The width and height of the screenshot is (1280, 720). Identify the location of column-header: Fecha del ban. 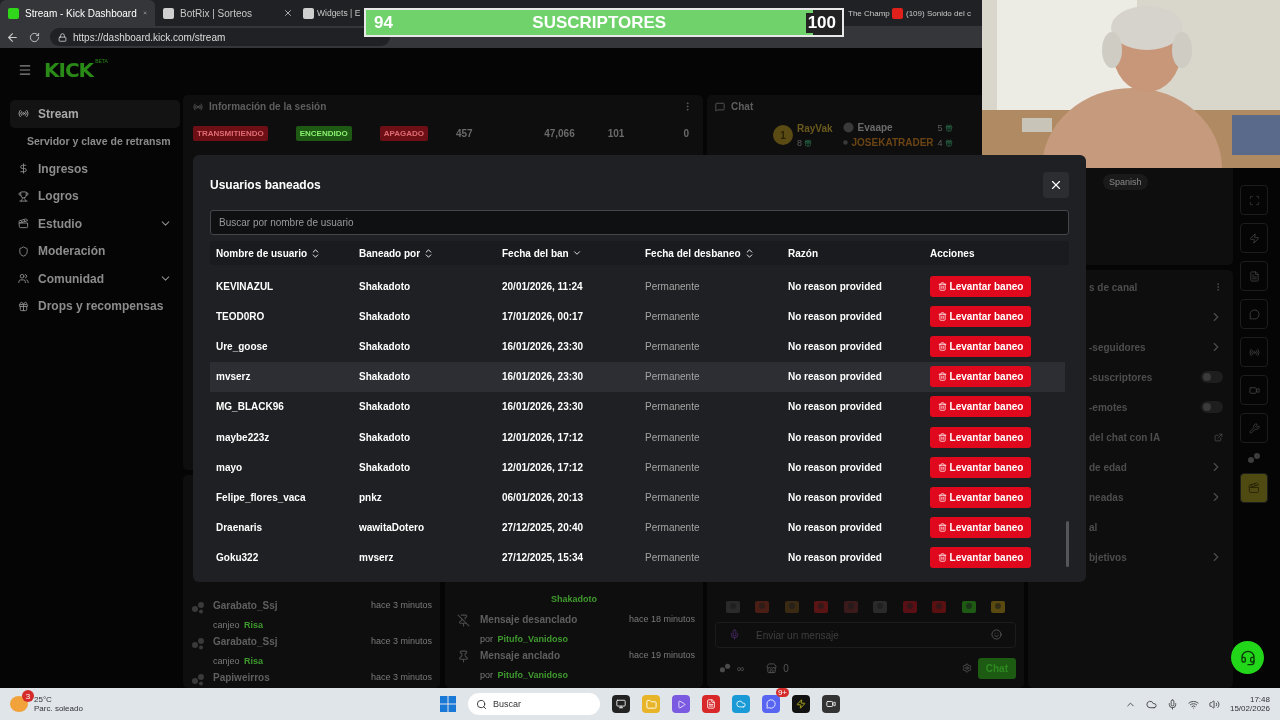
(573, 253).